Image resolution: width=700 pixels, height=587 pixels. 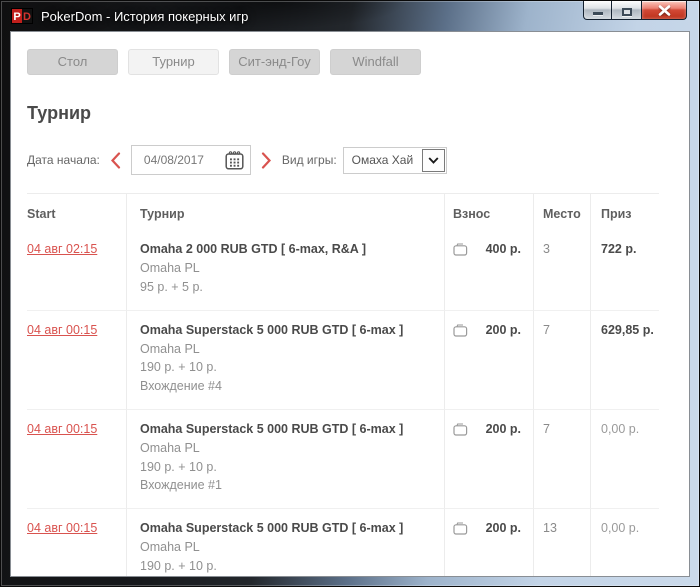 What do you see at coordinates (503, 249) in the screenshot?
I see `fee-value: 400 р.` at bounding box center [503, 249].